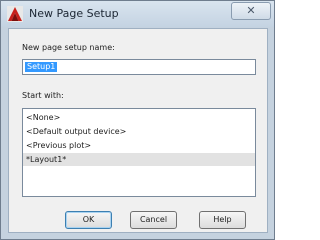  What do you see at coordinates (139, 145) in the screenshot?
I see `list-item-previous-plot: <Previous plot>` at bounding box center [139, 145].